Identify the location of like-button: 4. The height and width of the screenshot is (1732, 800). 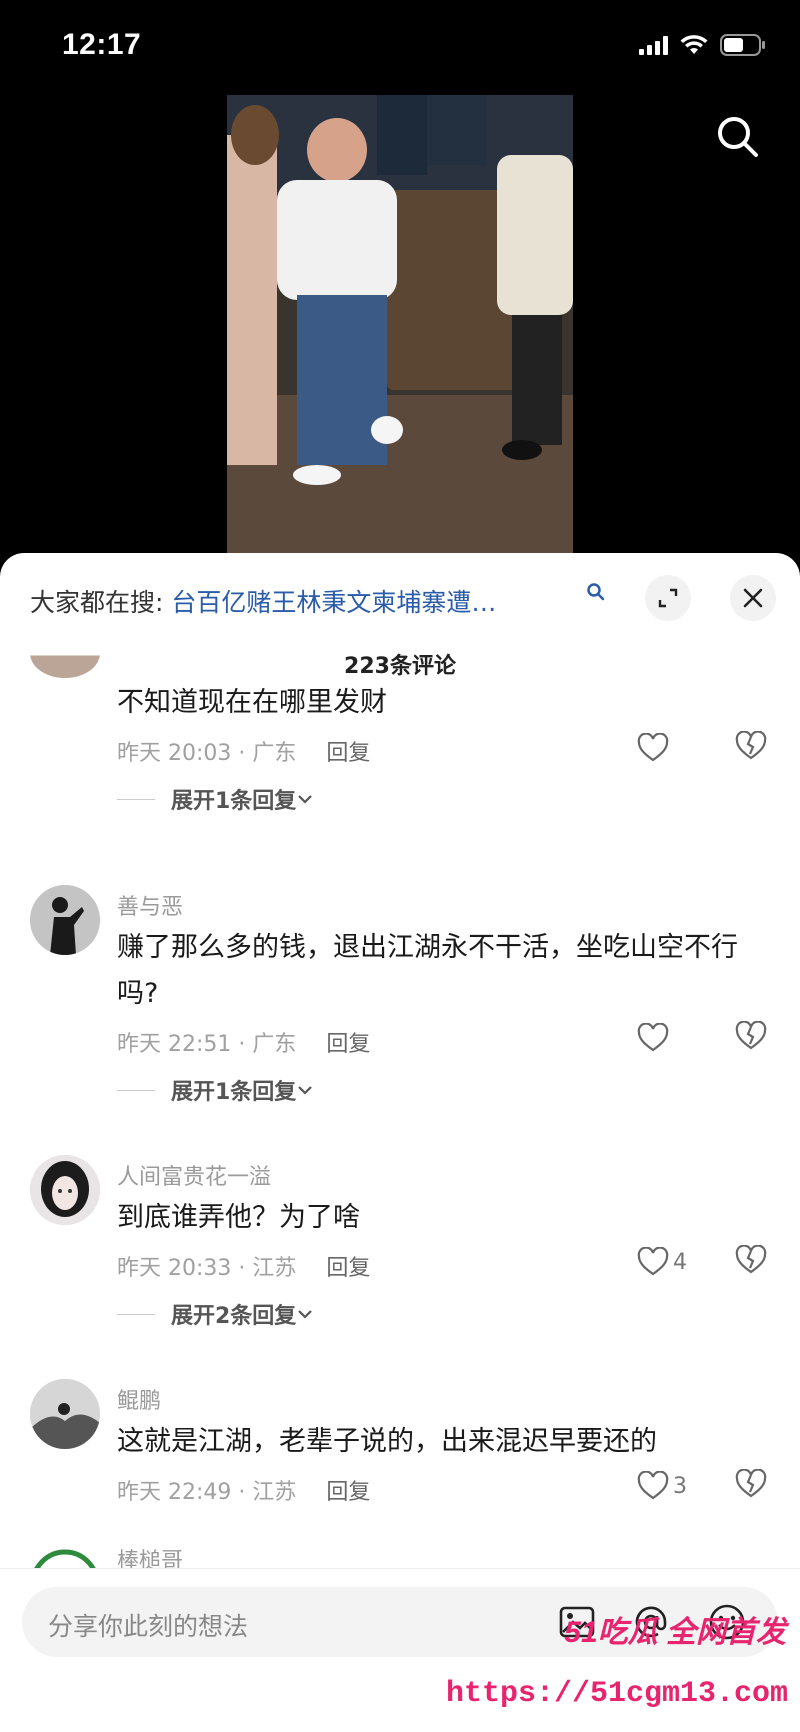
(662, 1262).